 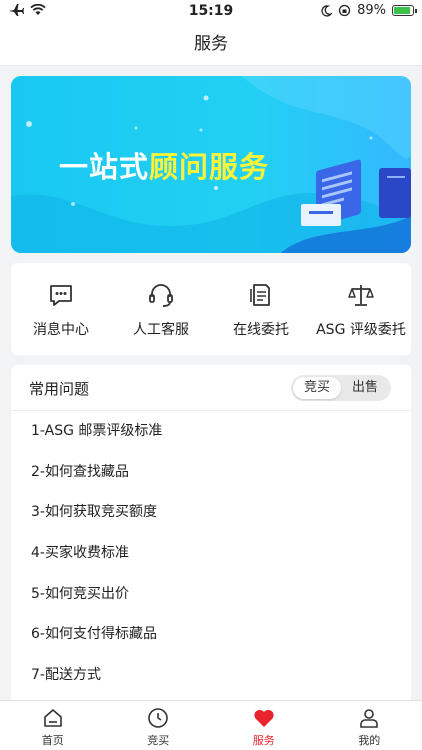 What do you see at coordinates (161, 330) in the screenshot?
I see `service-label: 人工客服` at bounding box center [161, 330].